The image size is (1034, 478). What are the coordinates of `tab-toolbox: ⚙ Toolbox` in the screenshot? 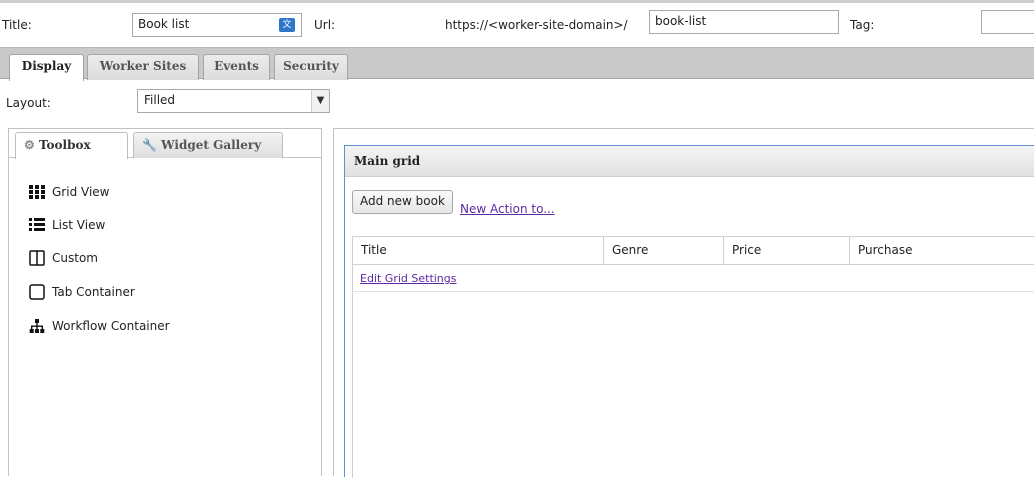 It's located at (71, 145).